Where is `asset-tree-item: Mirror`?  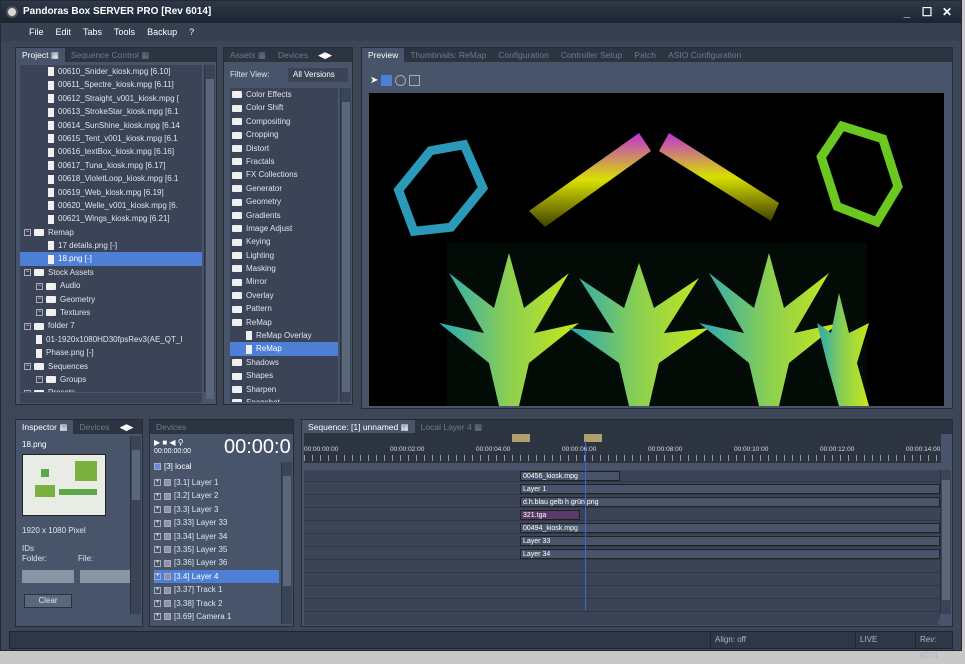 asset-tree-item: Mirror is located at coordinates (284, 281).